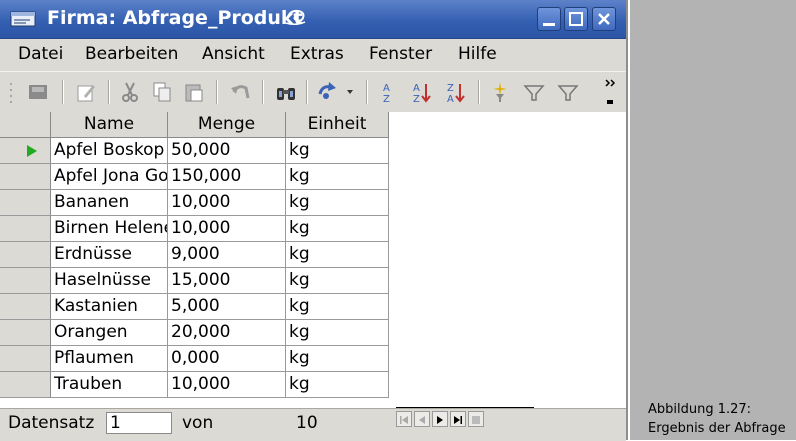 The width and height of the screenshot is (796, 441). Describe the element at coordinates (109, 229) in the screenshot. I see `cell-name: Birnen Helene` at that location.